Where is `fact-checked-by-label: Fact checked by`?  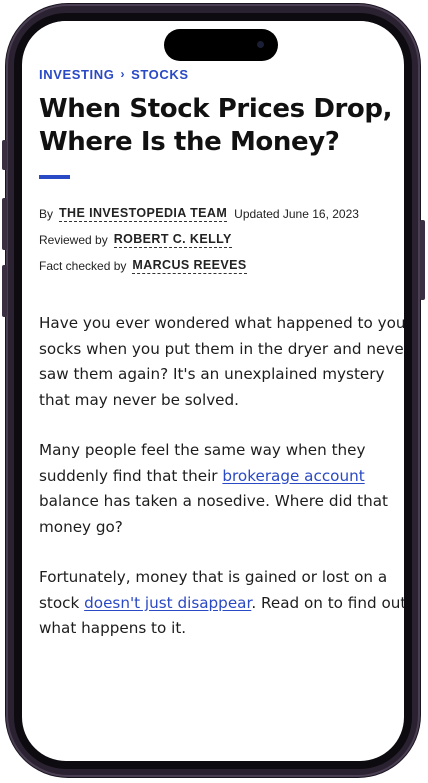
fact-checked-by-label: Fact checked by is located at coordinates (83, 266).